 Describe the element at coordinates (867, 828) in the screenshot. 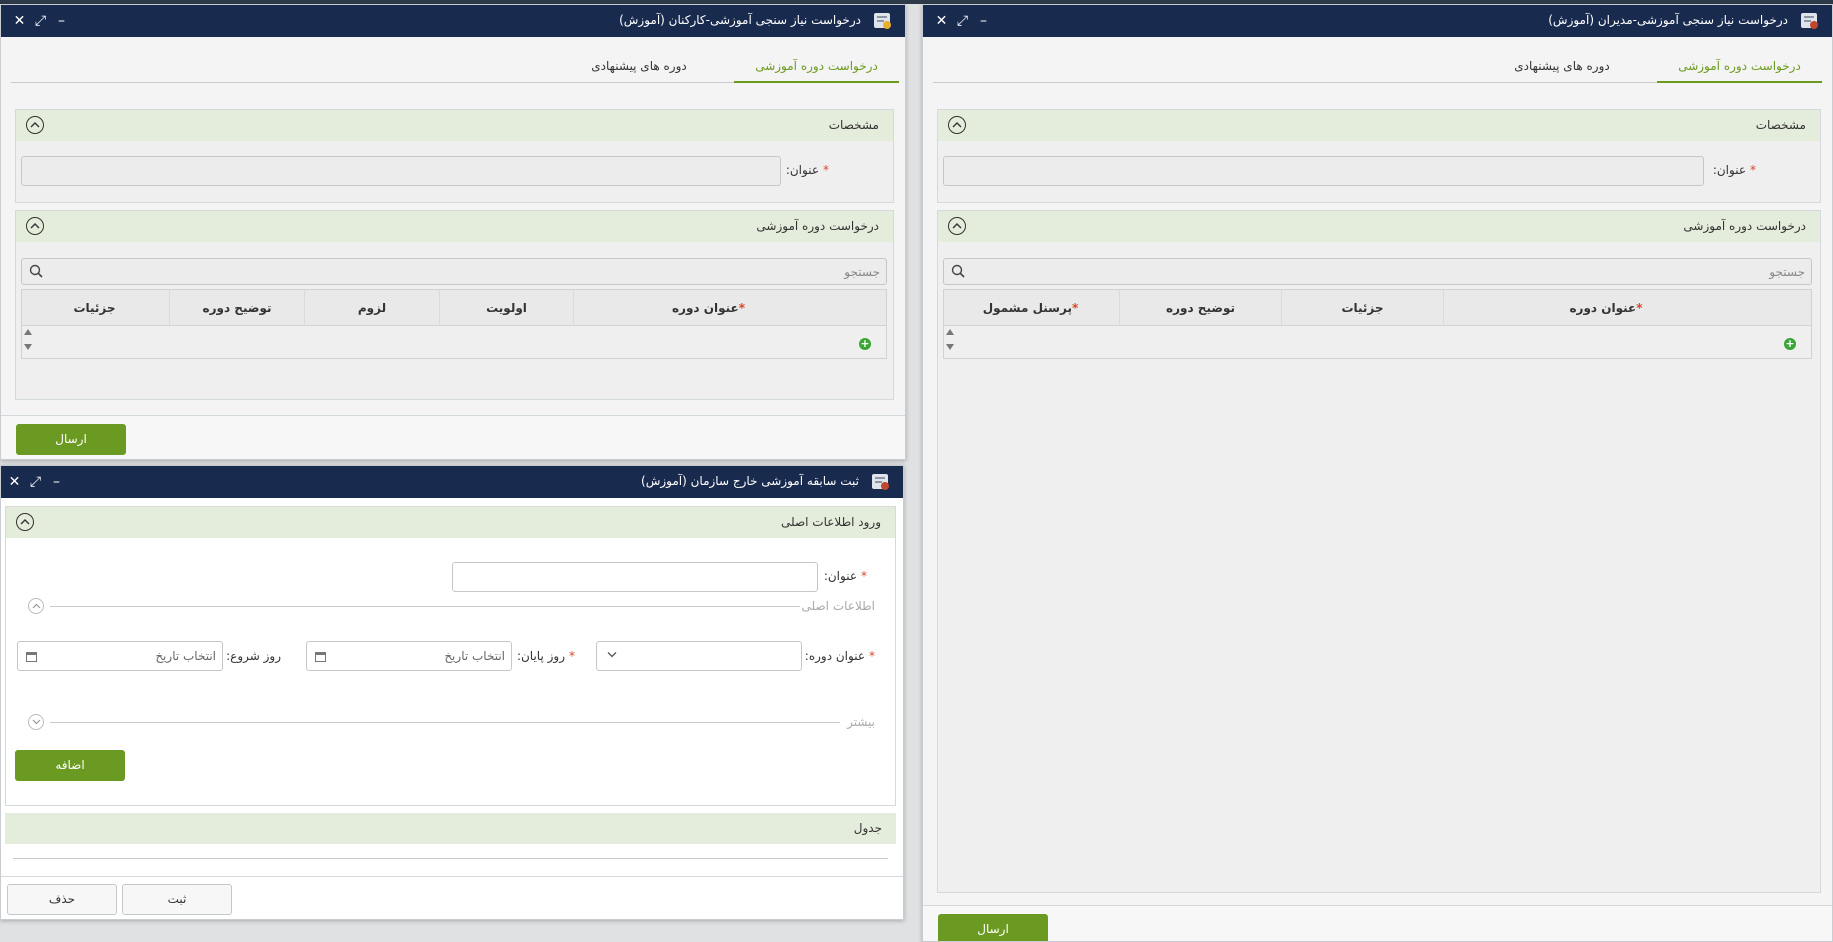

I see `panel-title: جدول` at that location.